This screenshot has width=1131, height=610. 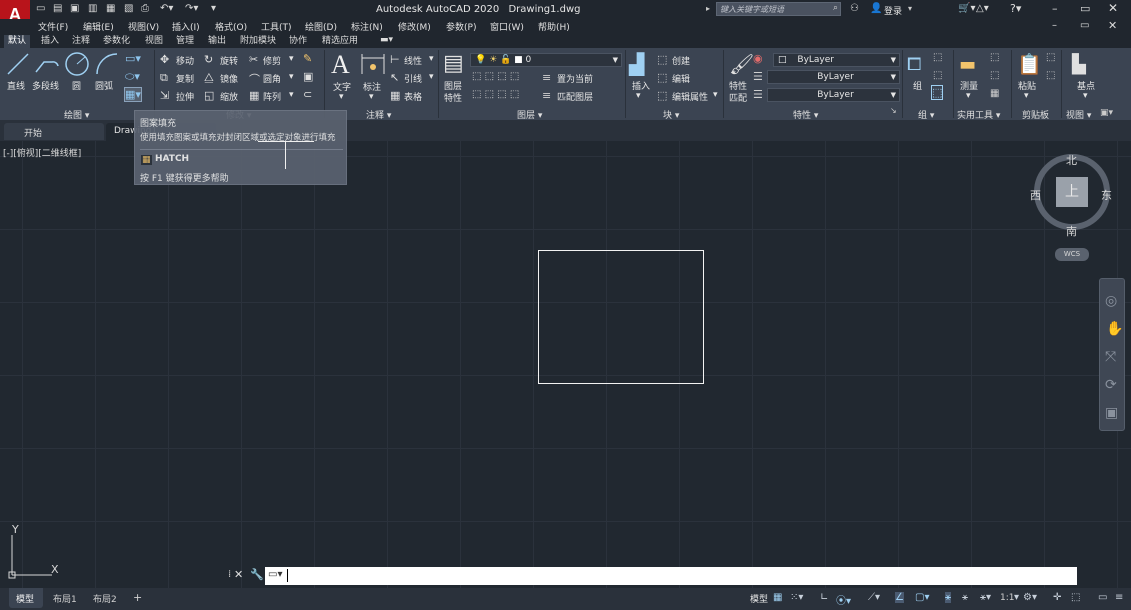 What do you see at coordinates (1114, 329) in the screenshot?
I see `pan-icon: ✋` at bounding box center [1114, 329].